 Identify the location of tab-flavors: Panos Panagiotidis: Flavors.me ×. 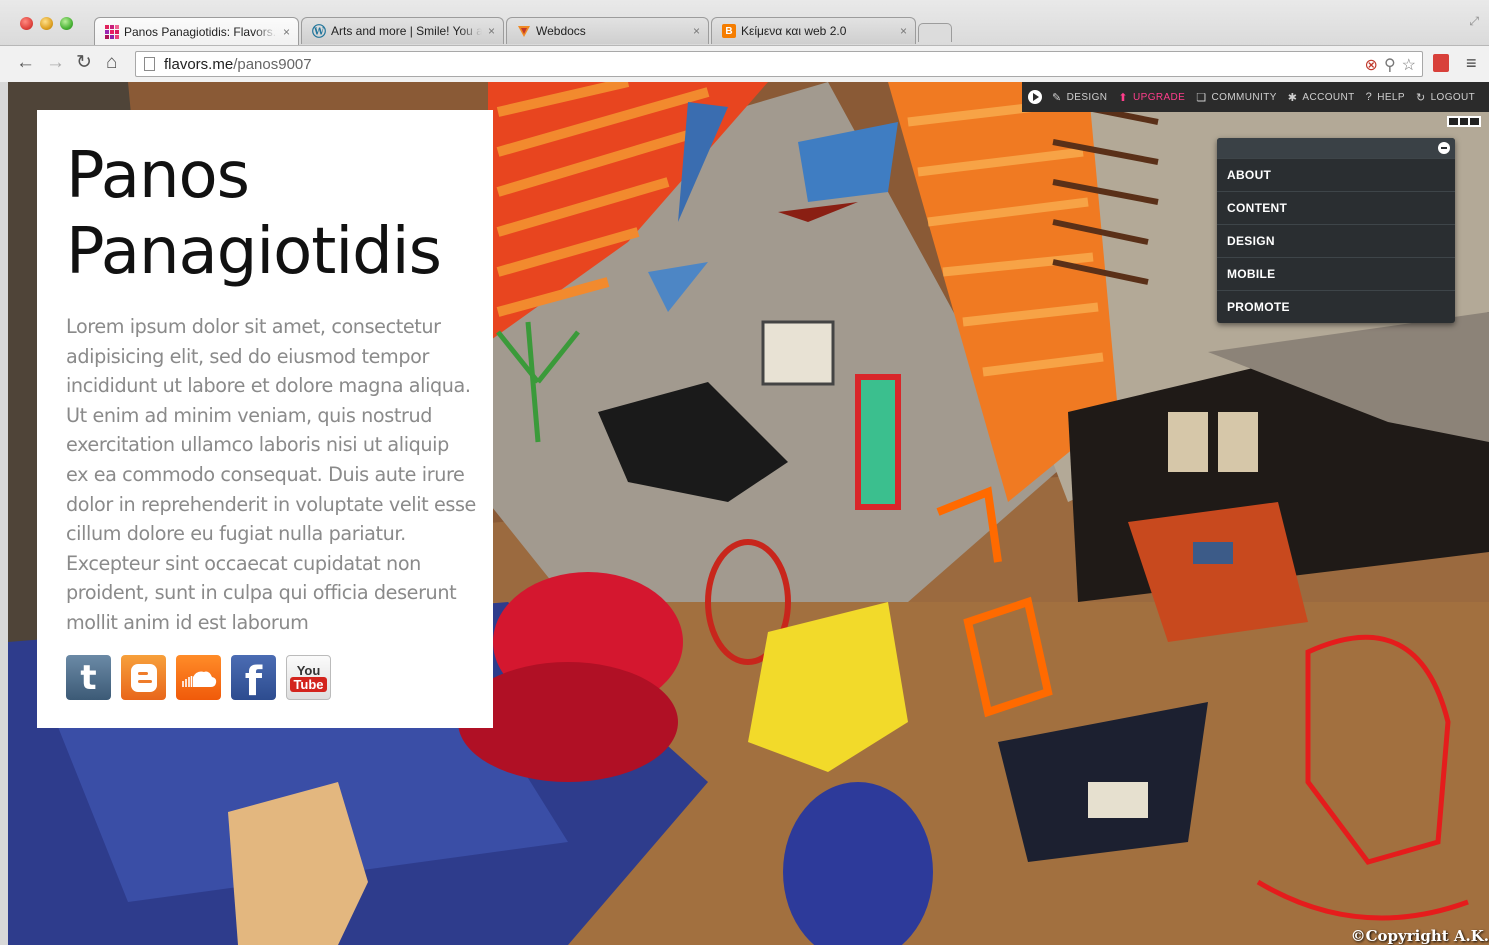
(196, 31).